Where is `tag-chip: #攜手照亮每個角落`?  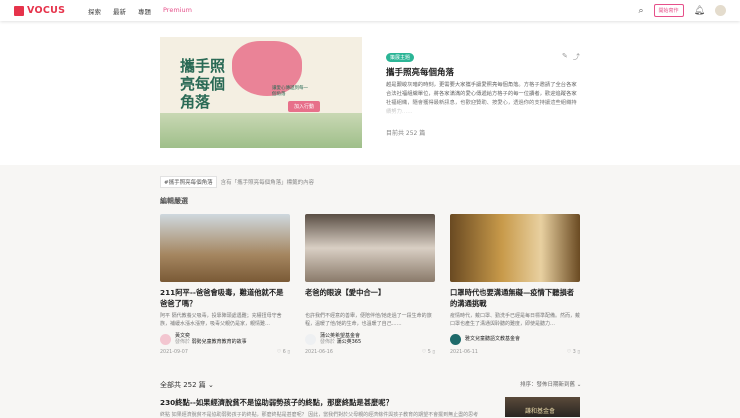
tag-chip: #攜手照亮每個角落 is located at coordinates (188, 182).